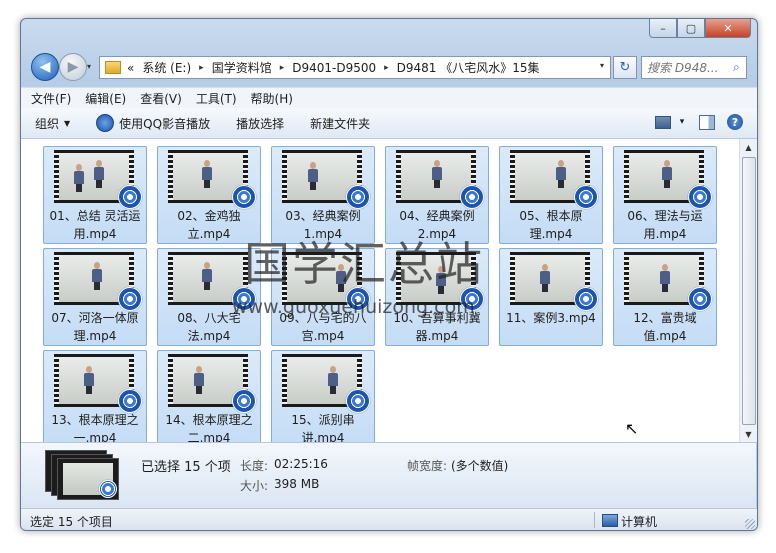  What do you see at coordinates (437, 195) in the screenshot?
I see `file-item: 04、经典案例2.mp4` at bounding box center [437, 195].